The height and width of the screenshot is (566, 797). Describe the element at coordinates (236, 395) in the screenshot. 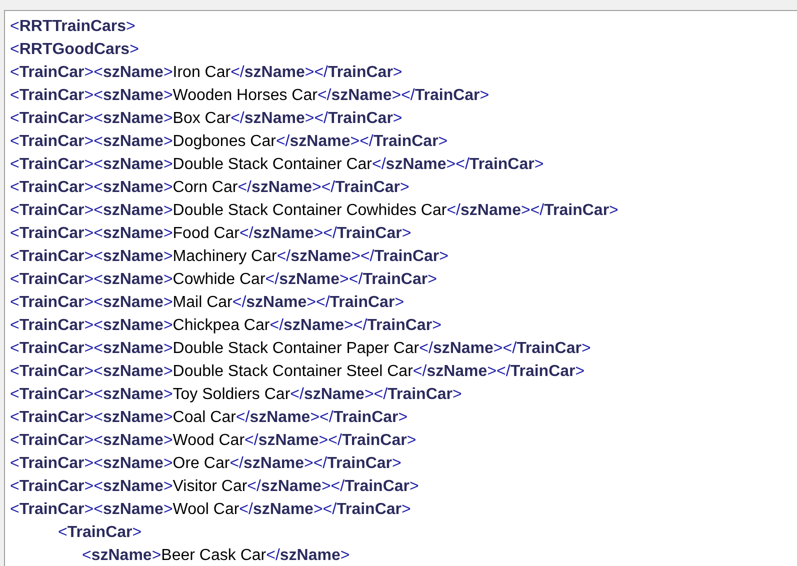

I see `xml-line: <TrainCar><szName>Toy Soldiers Car</szName></TrainCar>` at that location.